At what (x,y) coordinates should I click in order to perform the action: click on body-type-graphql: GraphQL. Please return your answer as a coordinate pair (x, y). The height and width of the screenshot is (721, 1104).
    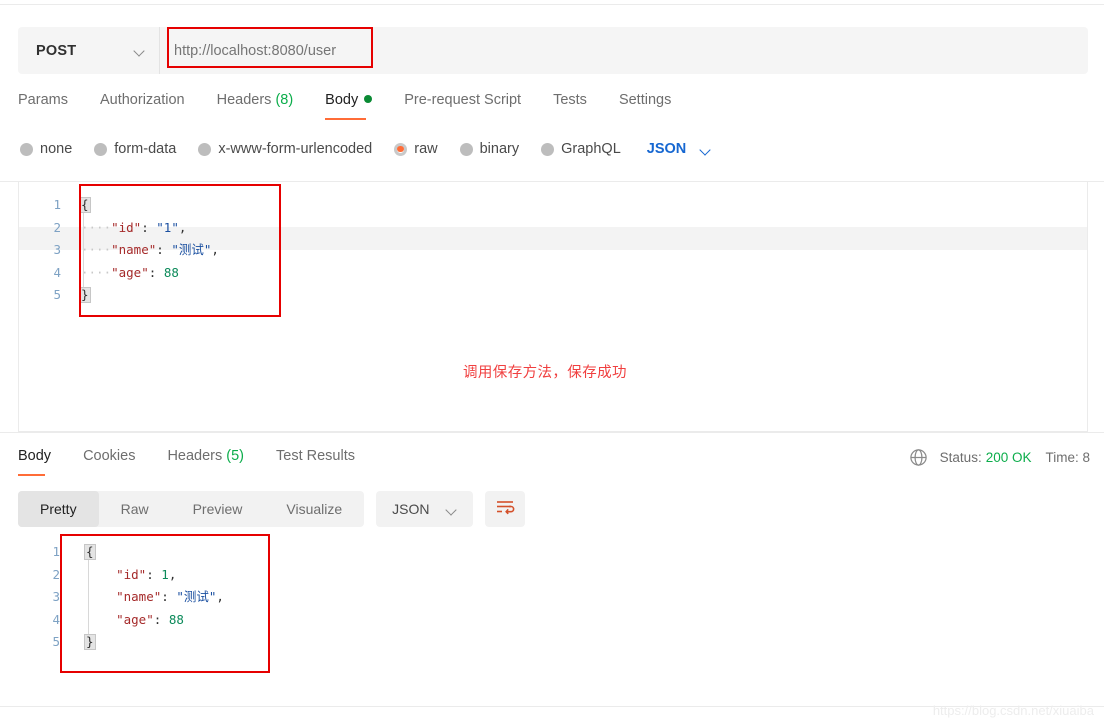
    Looking at the image, I should click on (581, 149).